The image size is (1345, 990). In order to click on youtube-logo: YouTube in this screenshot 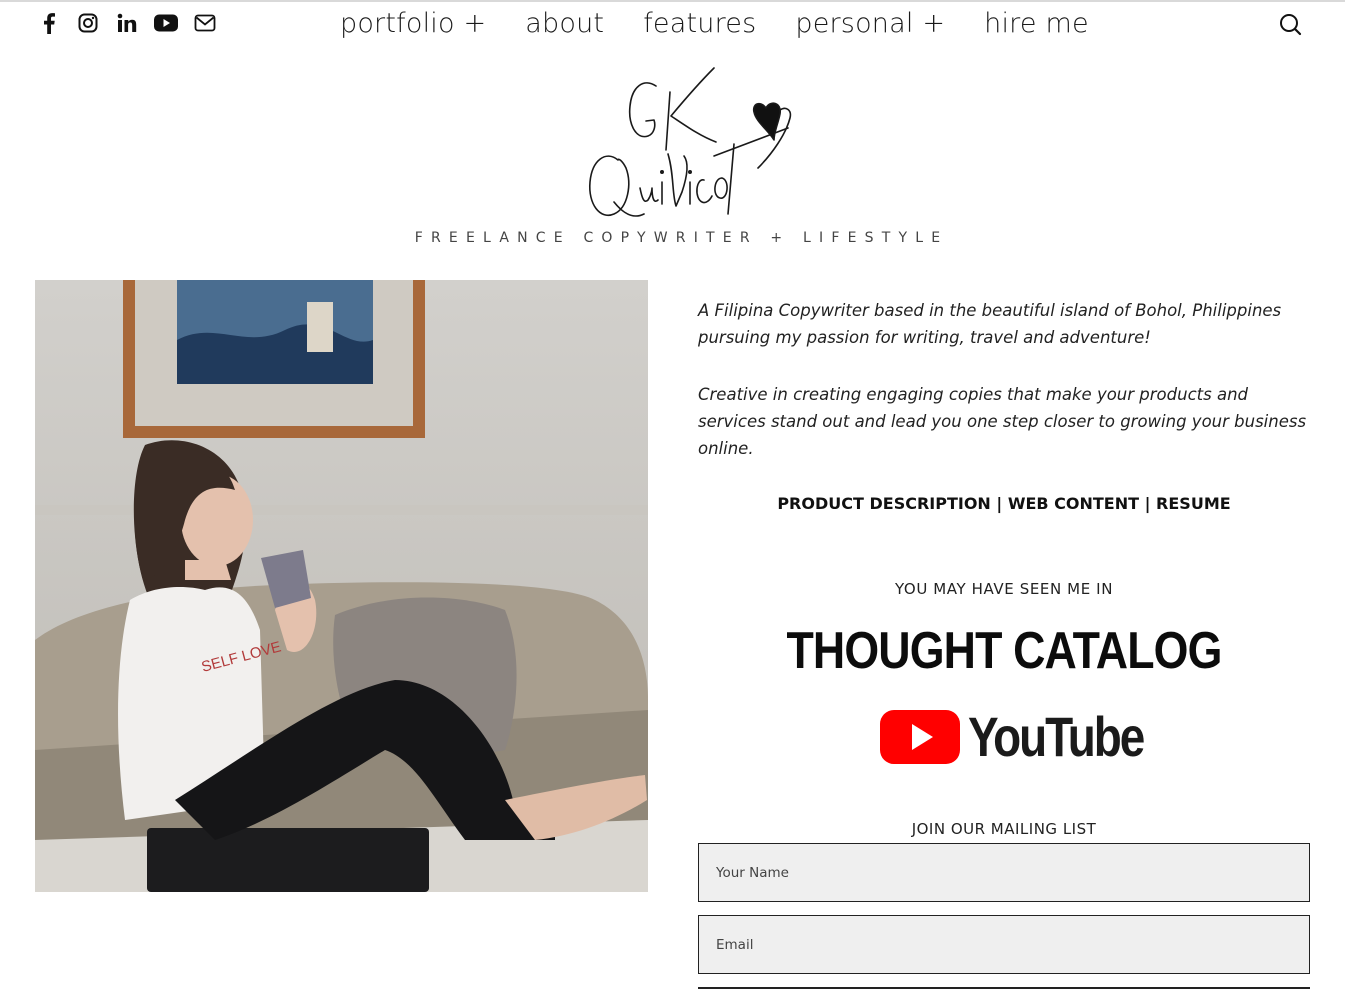, I will do `click(1031, 737)`.